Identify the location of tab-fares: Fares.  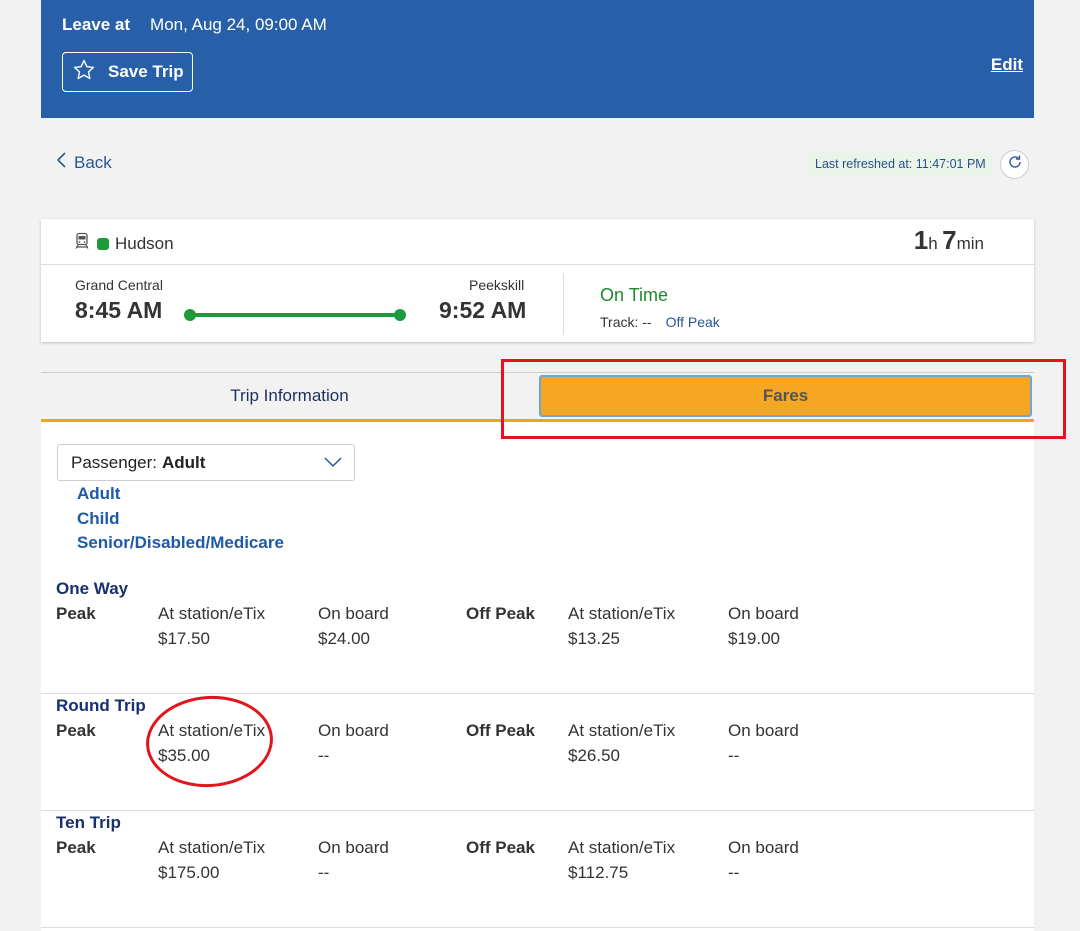
(785, 396).